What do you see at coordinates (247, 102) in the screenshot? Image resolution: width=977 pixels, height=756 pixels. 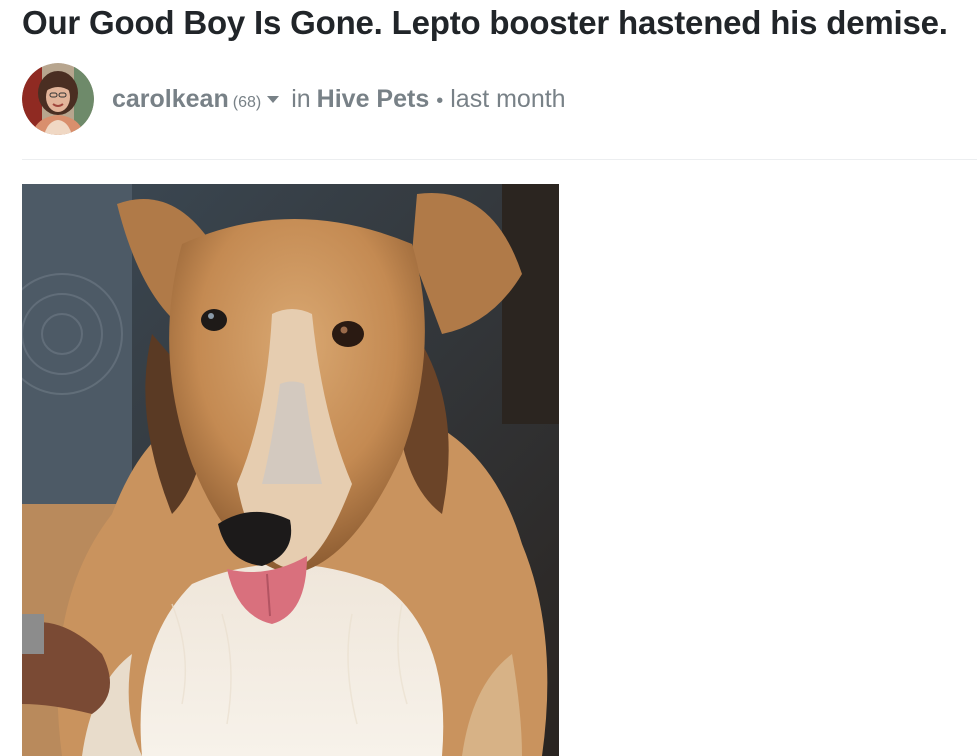 I see `author-reputation: (68)` at bounding box center [247, 102].